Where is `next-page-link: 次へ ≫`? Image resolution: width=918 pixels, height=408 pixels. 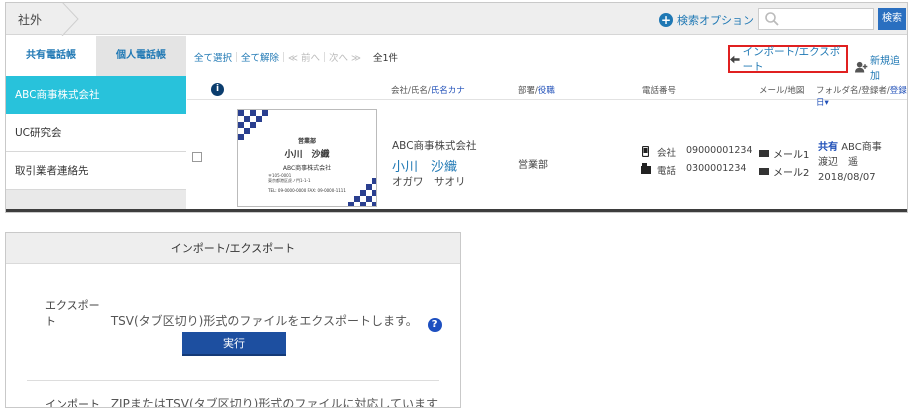 next-page-link: 次へ ≫ is located at coordinates (345, 57).